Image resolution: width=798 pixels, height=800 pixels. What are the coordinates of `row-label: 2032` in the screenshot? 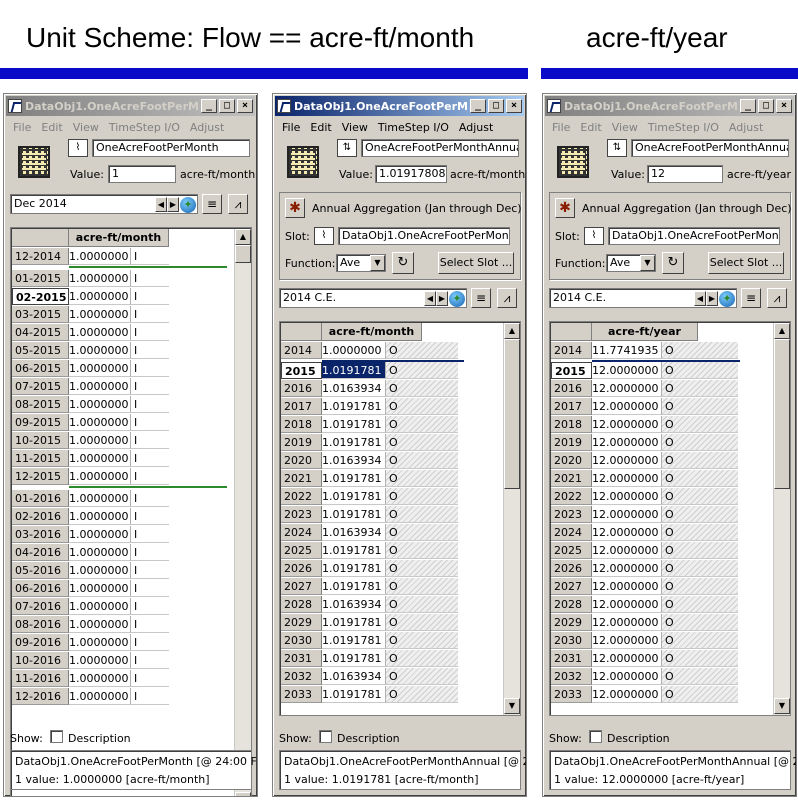 It's located at (301, 676).